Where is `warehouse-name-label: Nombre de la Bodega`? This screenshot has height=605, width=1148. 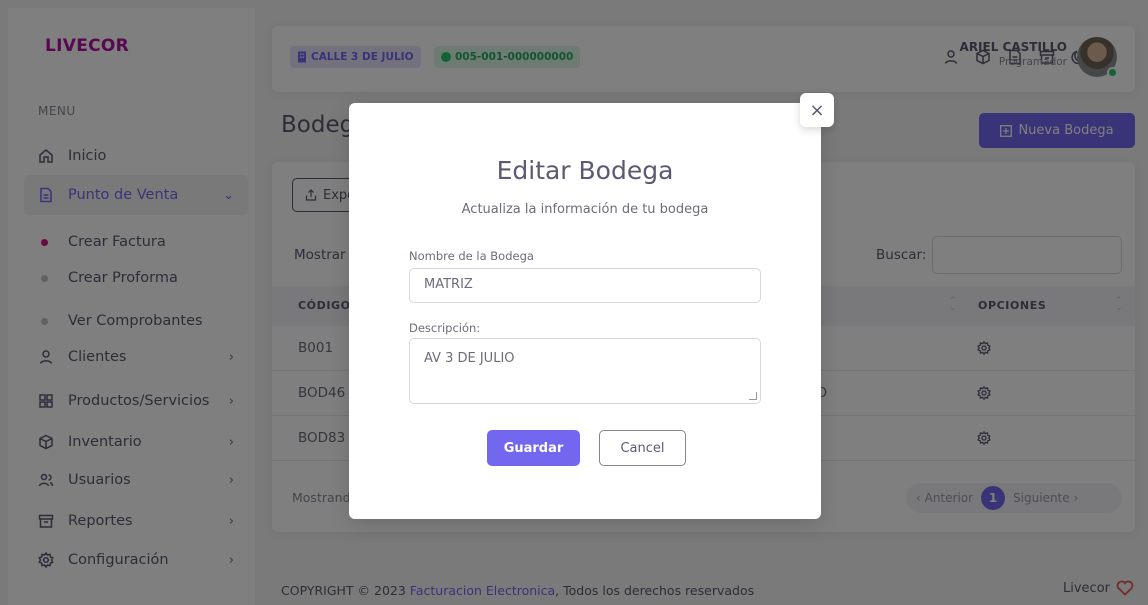
warehouse-name-label: Nombre de la Bodega is located at coordinates (471, 256).